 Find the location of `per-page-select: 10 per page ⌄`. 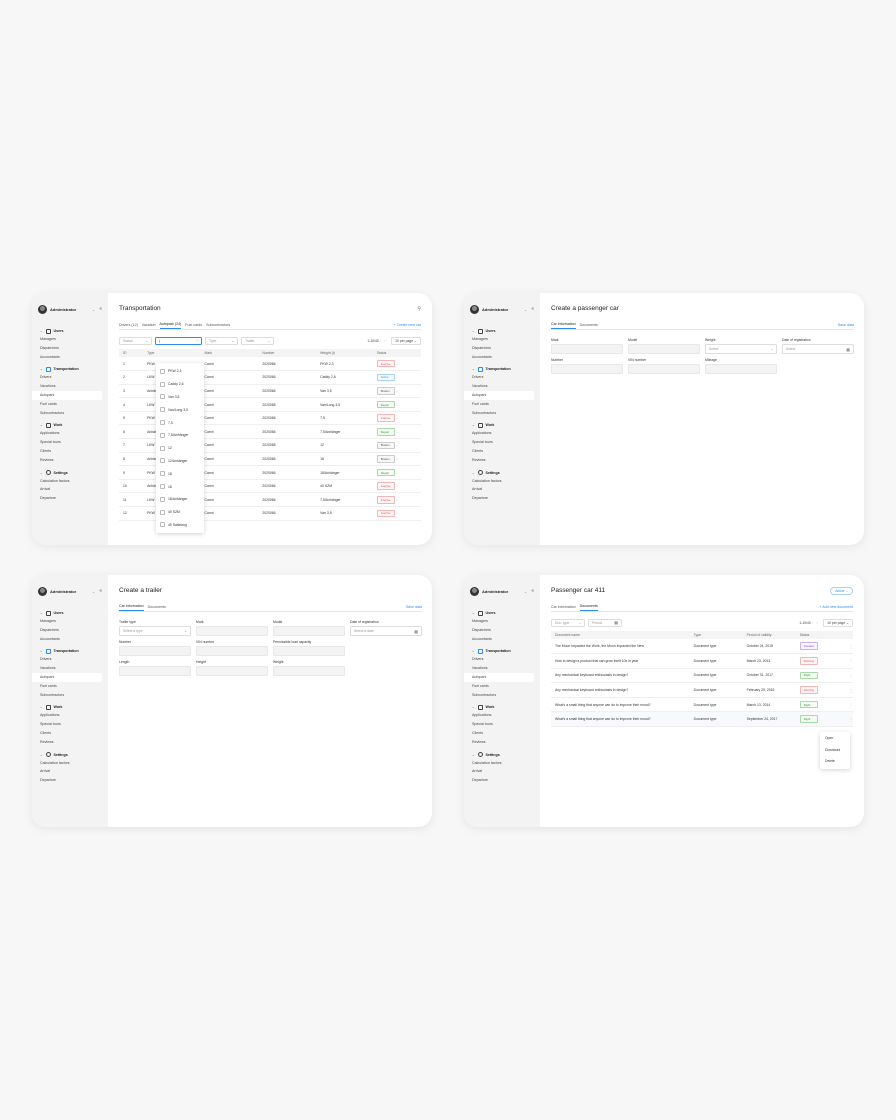

per-page-select: 10 per page ⌄ is located at coordinates (406, 340).